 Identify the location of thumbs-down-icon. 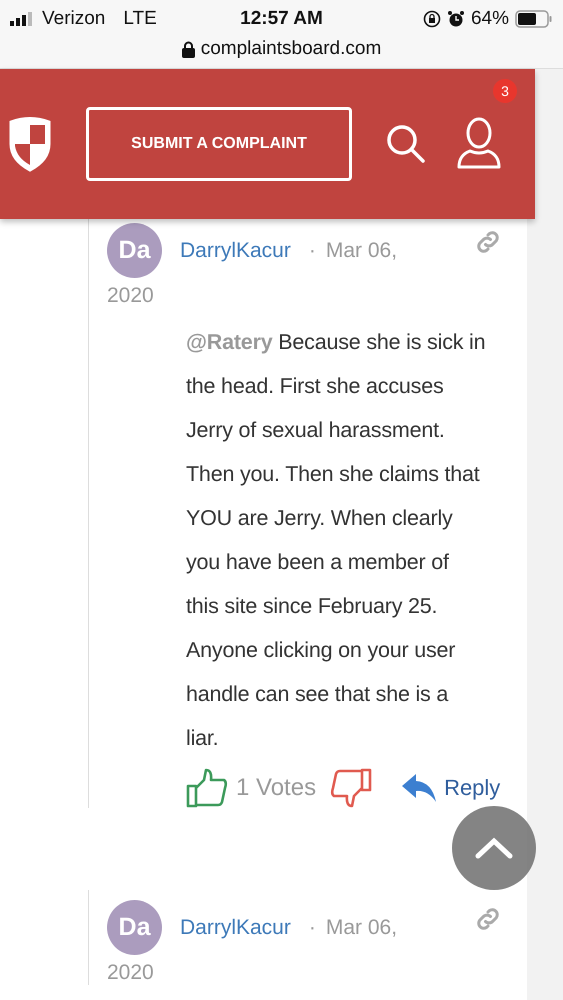
(351, 788).